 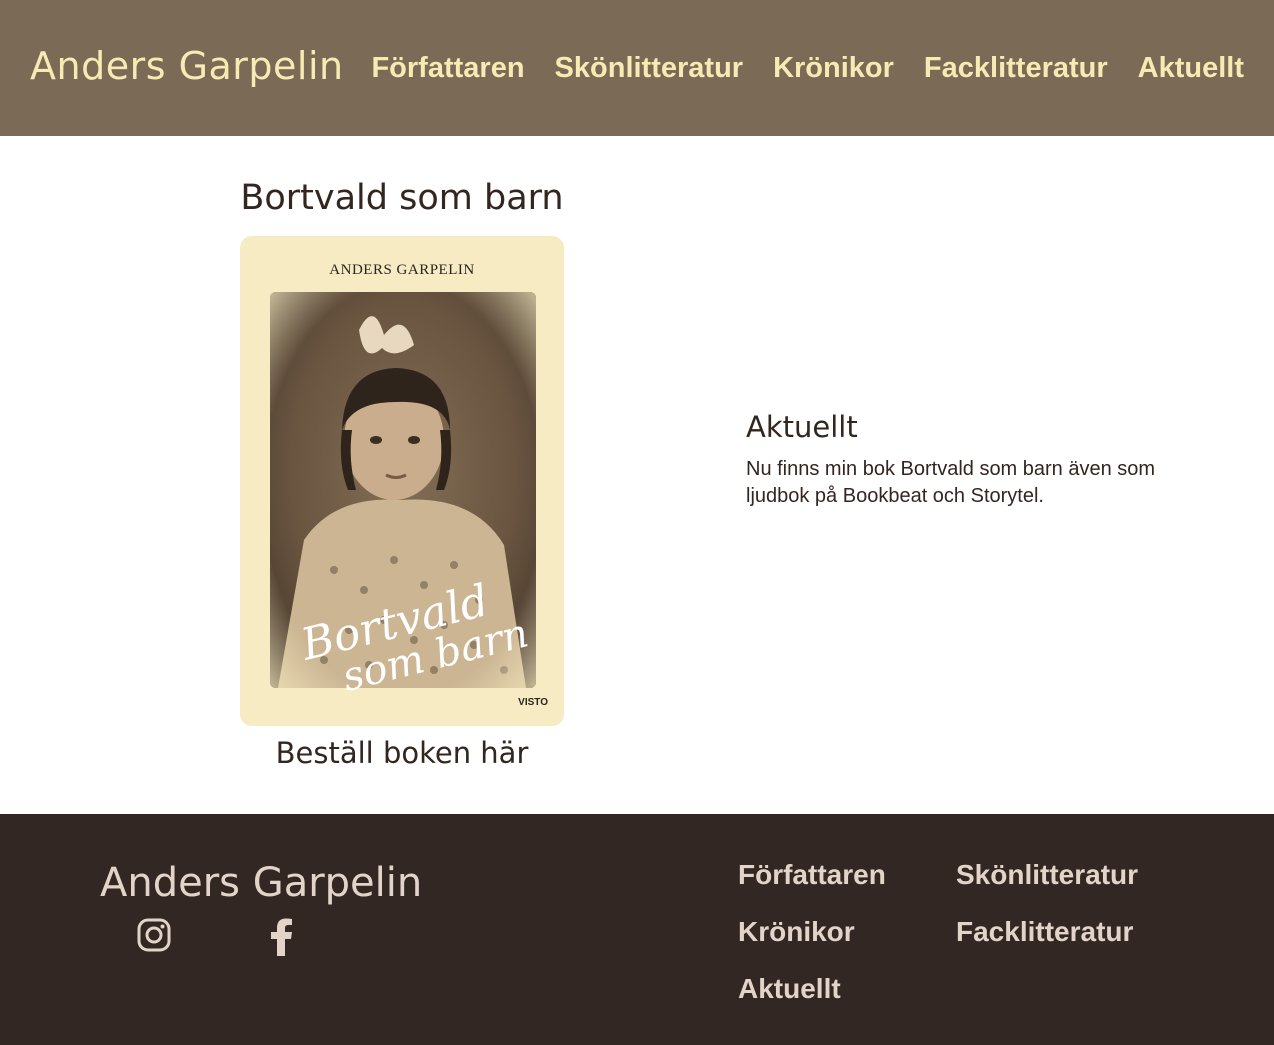 What do you see at coordinates (847, 988) in the screenshot?
I see `footer-nav-aktuellt: Aktuellt` at bounding box center [847, 988].